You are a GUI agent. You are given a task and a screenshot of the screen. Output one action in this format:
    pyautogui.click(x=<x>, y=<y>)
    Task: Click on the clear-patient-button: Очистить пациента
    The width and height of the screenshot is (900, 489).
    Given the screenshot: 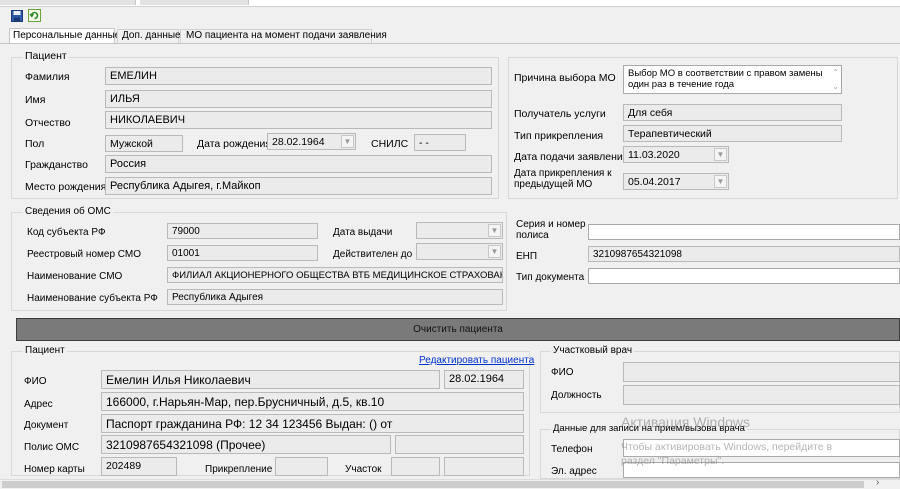 What is the action you would take?
    pyautogui.click(x=458, y=329)
    